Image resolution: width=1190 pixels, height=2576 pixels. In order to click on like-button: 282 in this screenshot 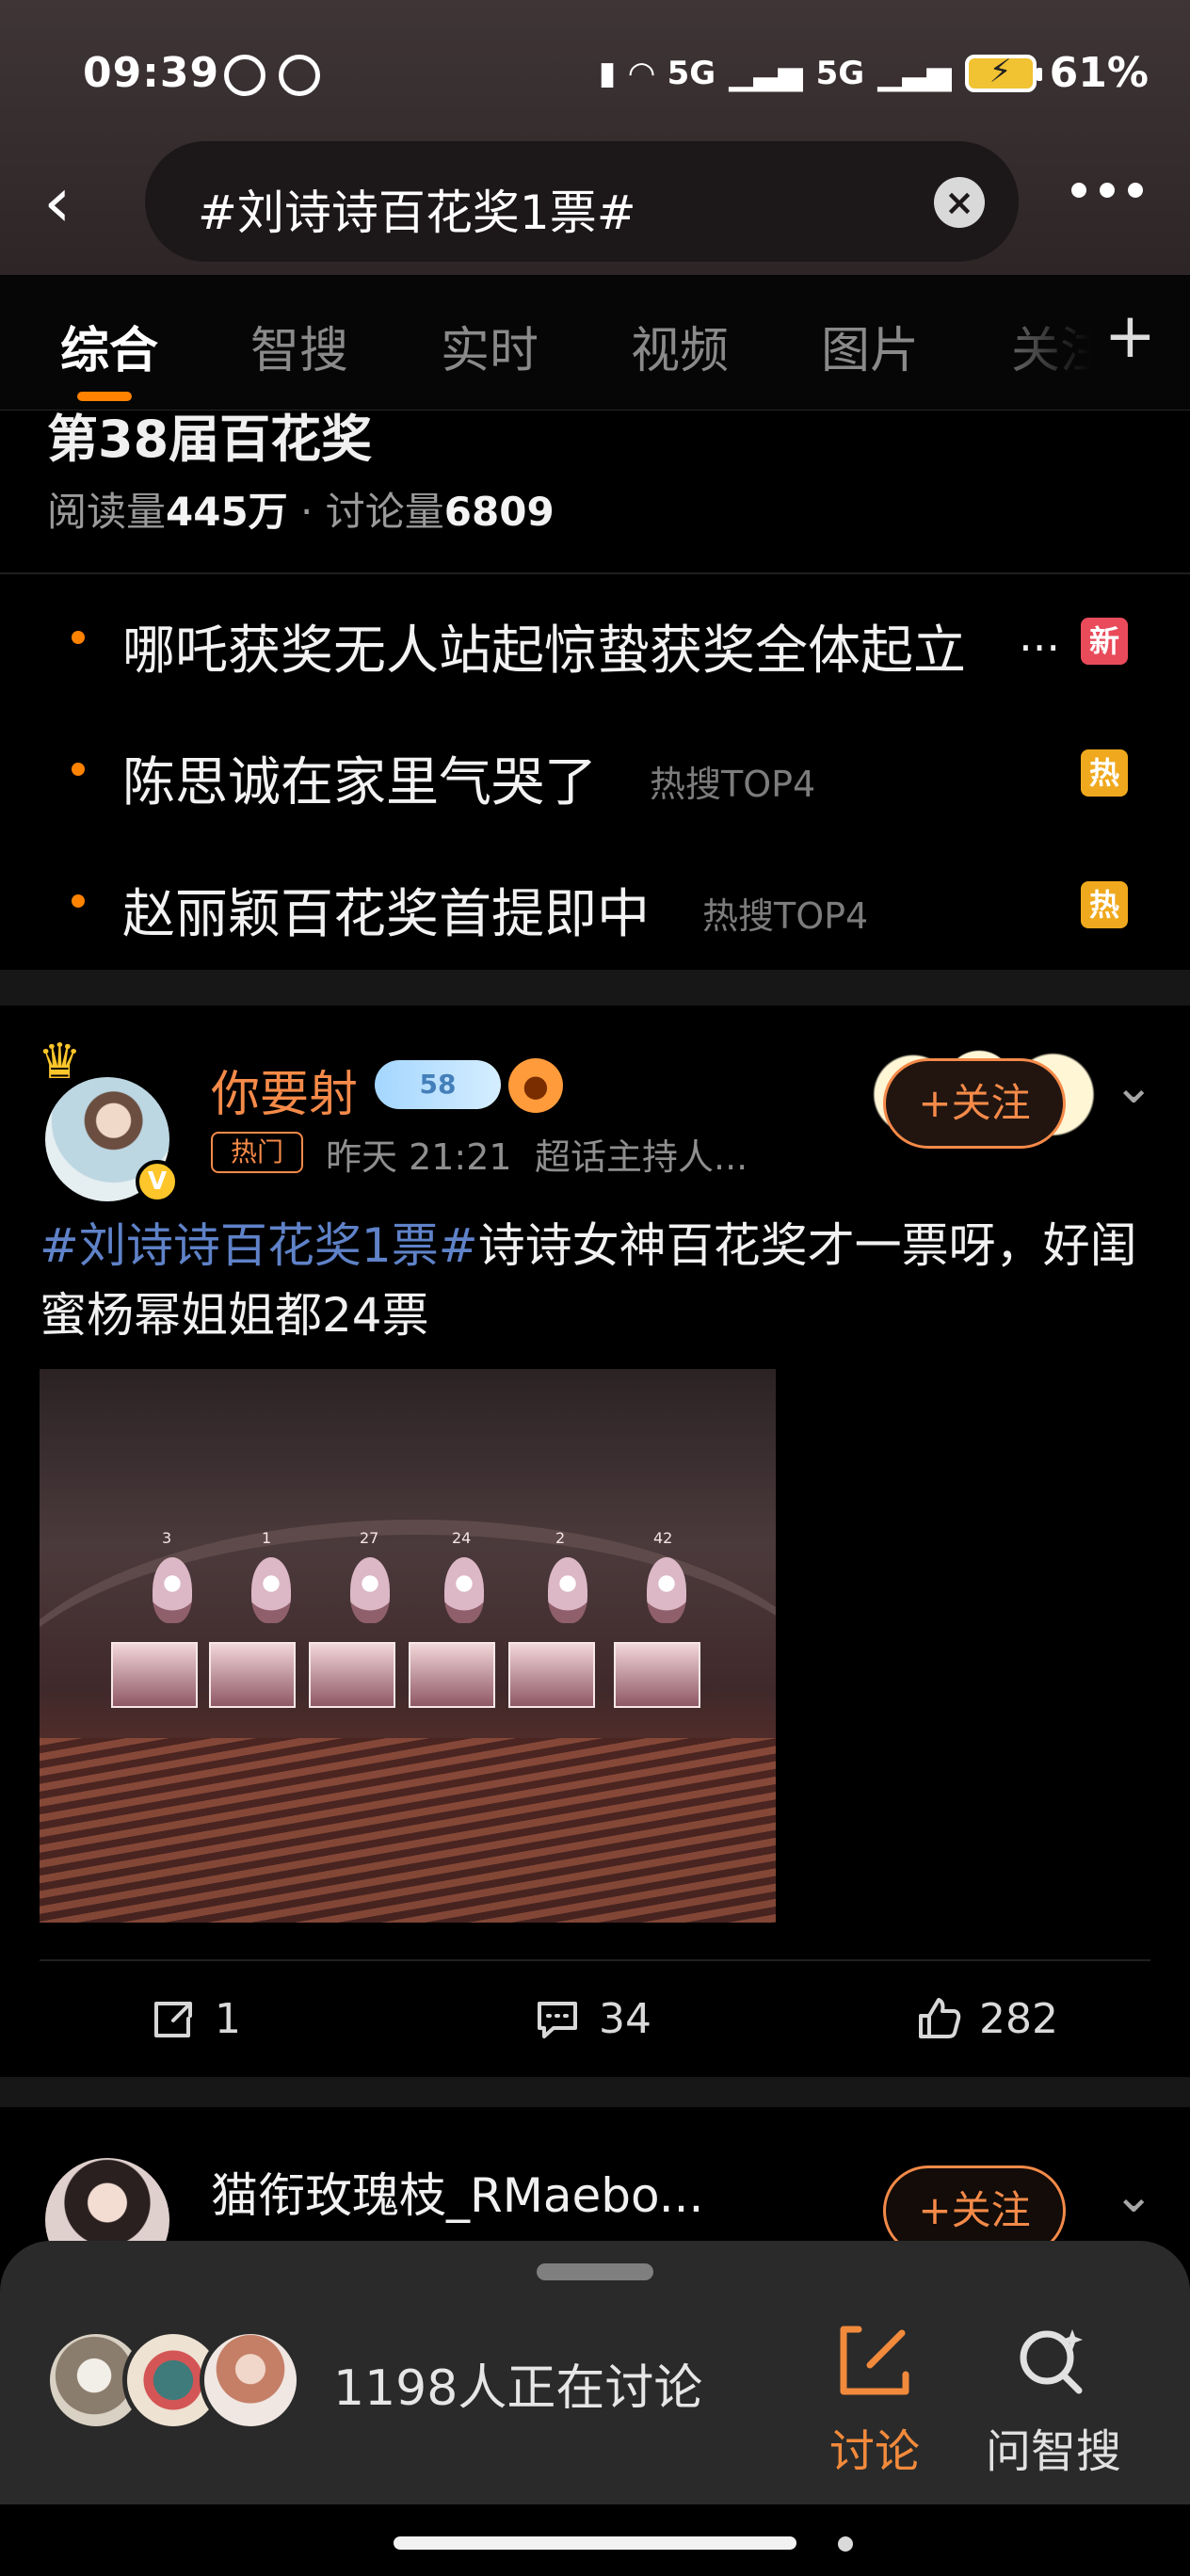, I will do `click(985, 2018)`.